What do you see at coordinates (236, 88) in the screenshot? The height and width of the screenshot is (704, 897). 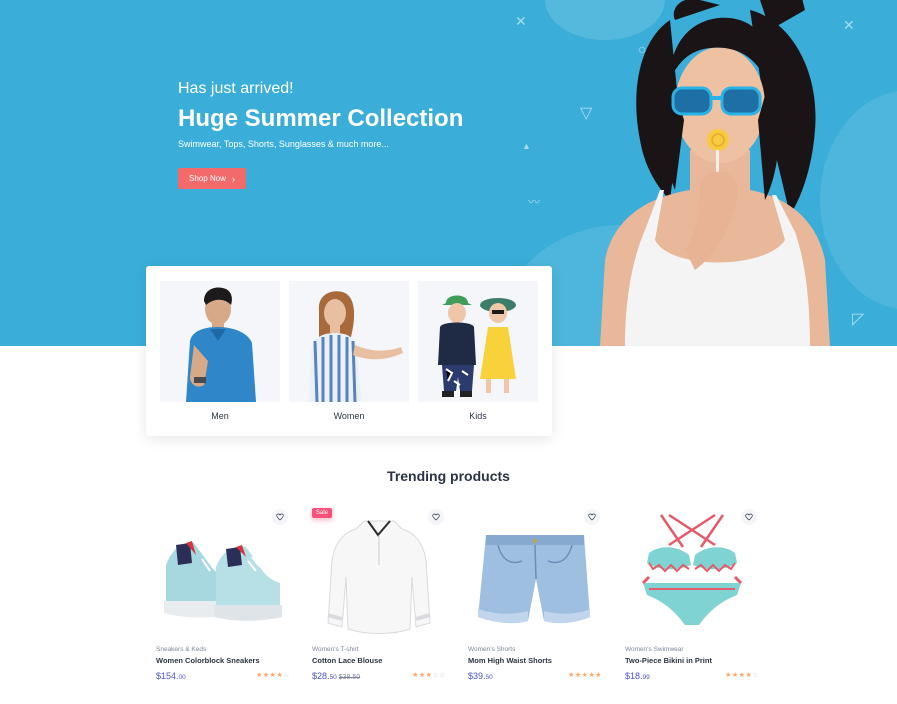 I see `hero-eyebrow: Has just arrived!` at bounding box center [236, 88].